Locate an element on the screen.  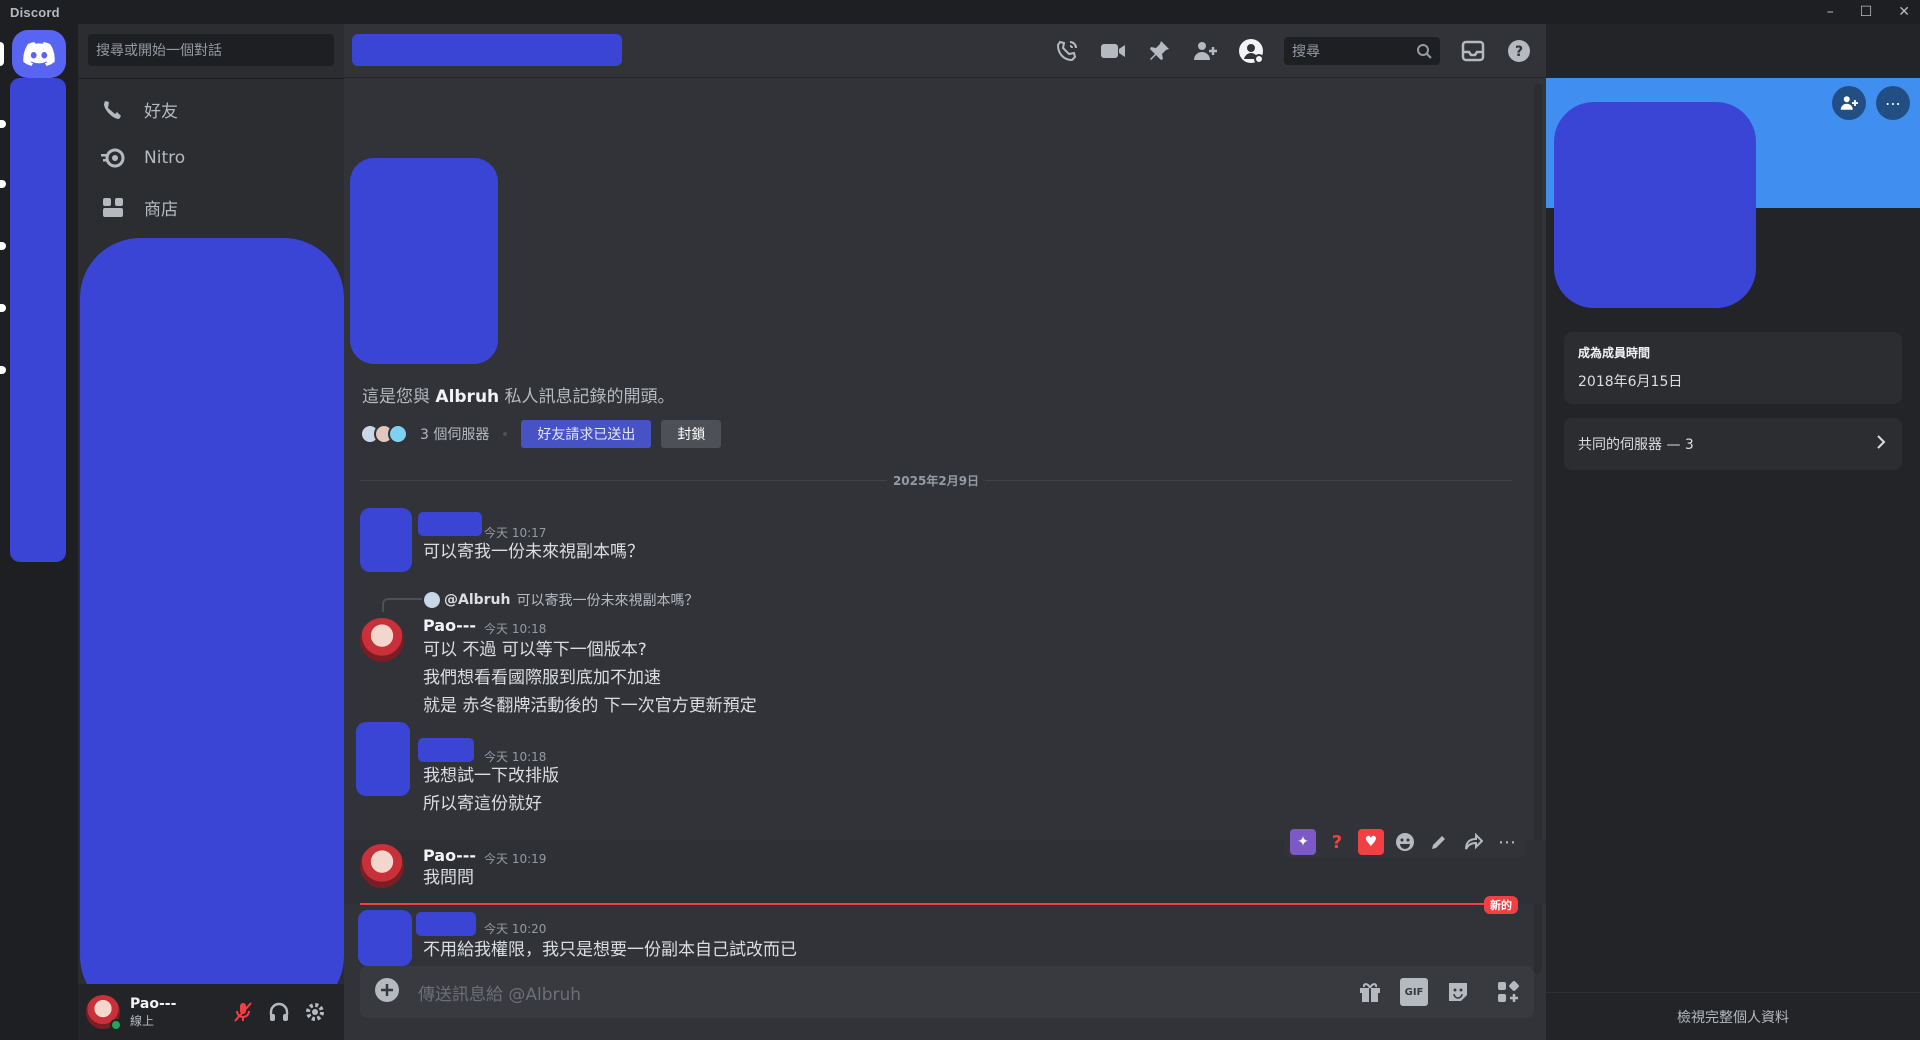
pin-icon is located at coordinates (1159, 51).